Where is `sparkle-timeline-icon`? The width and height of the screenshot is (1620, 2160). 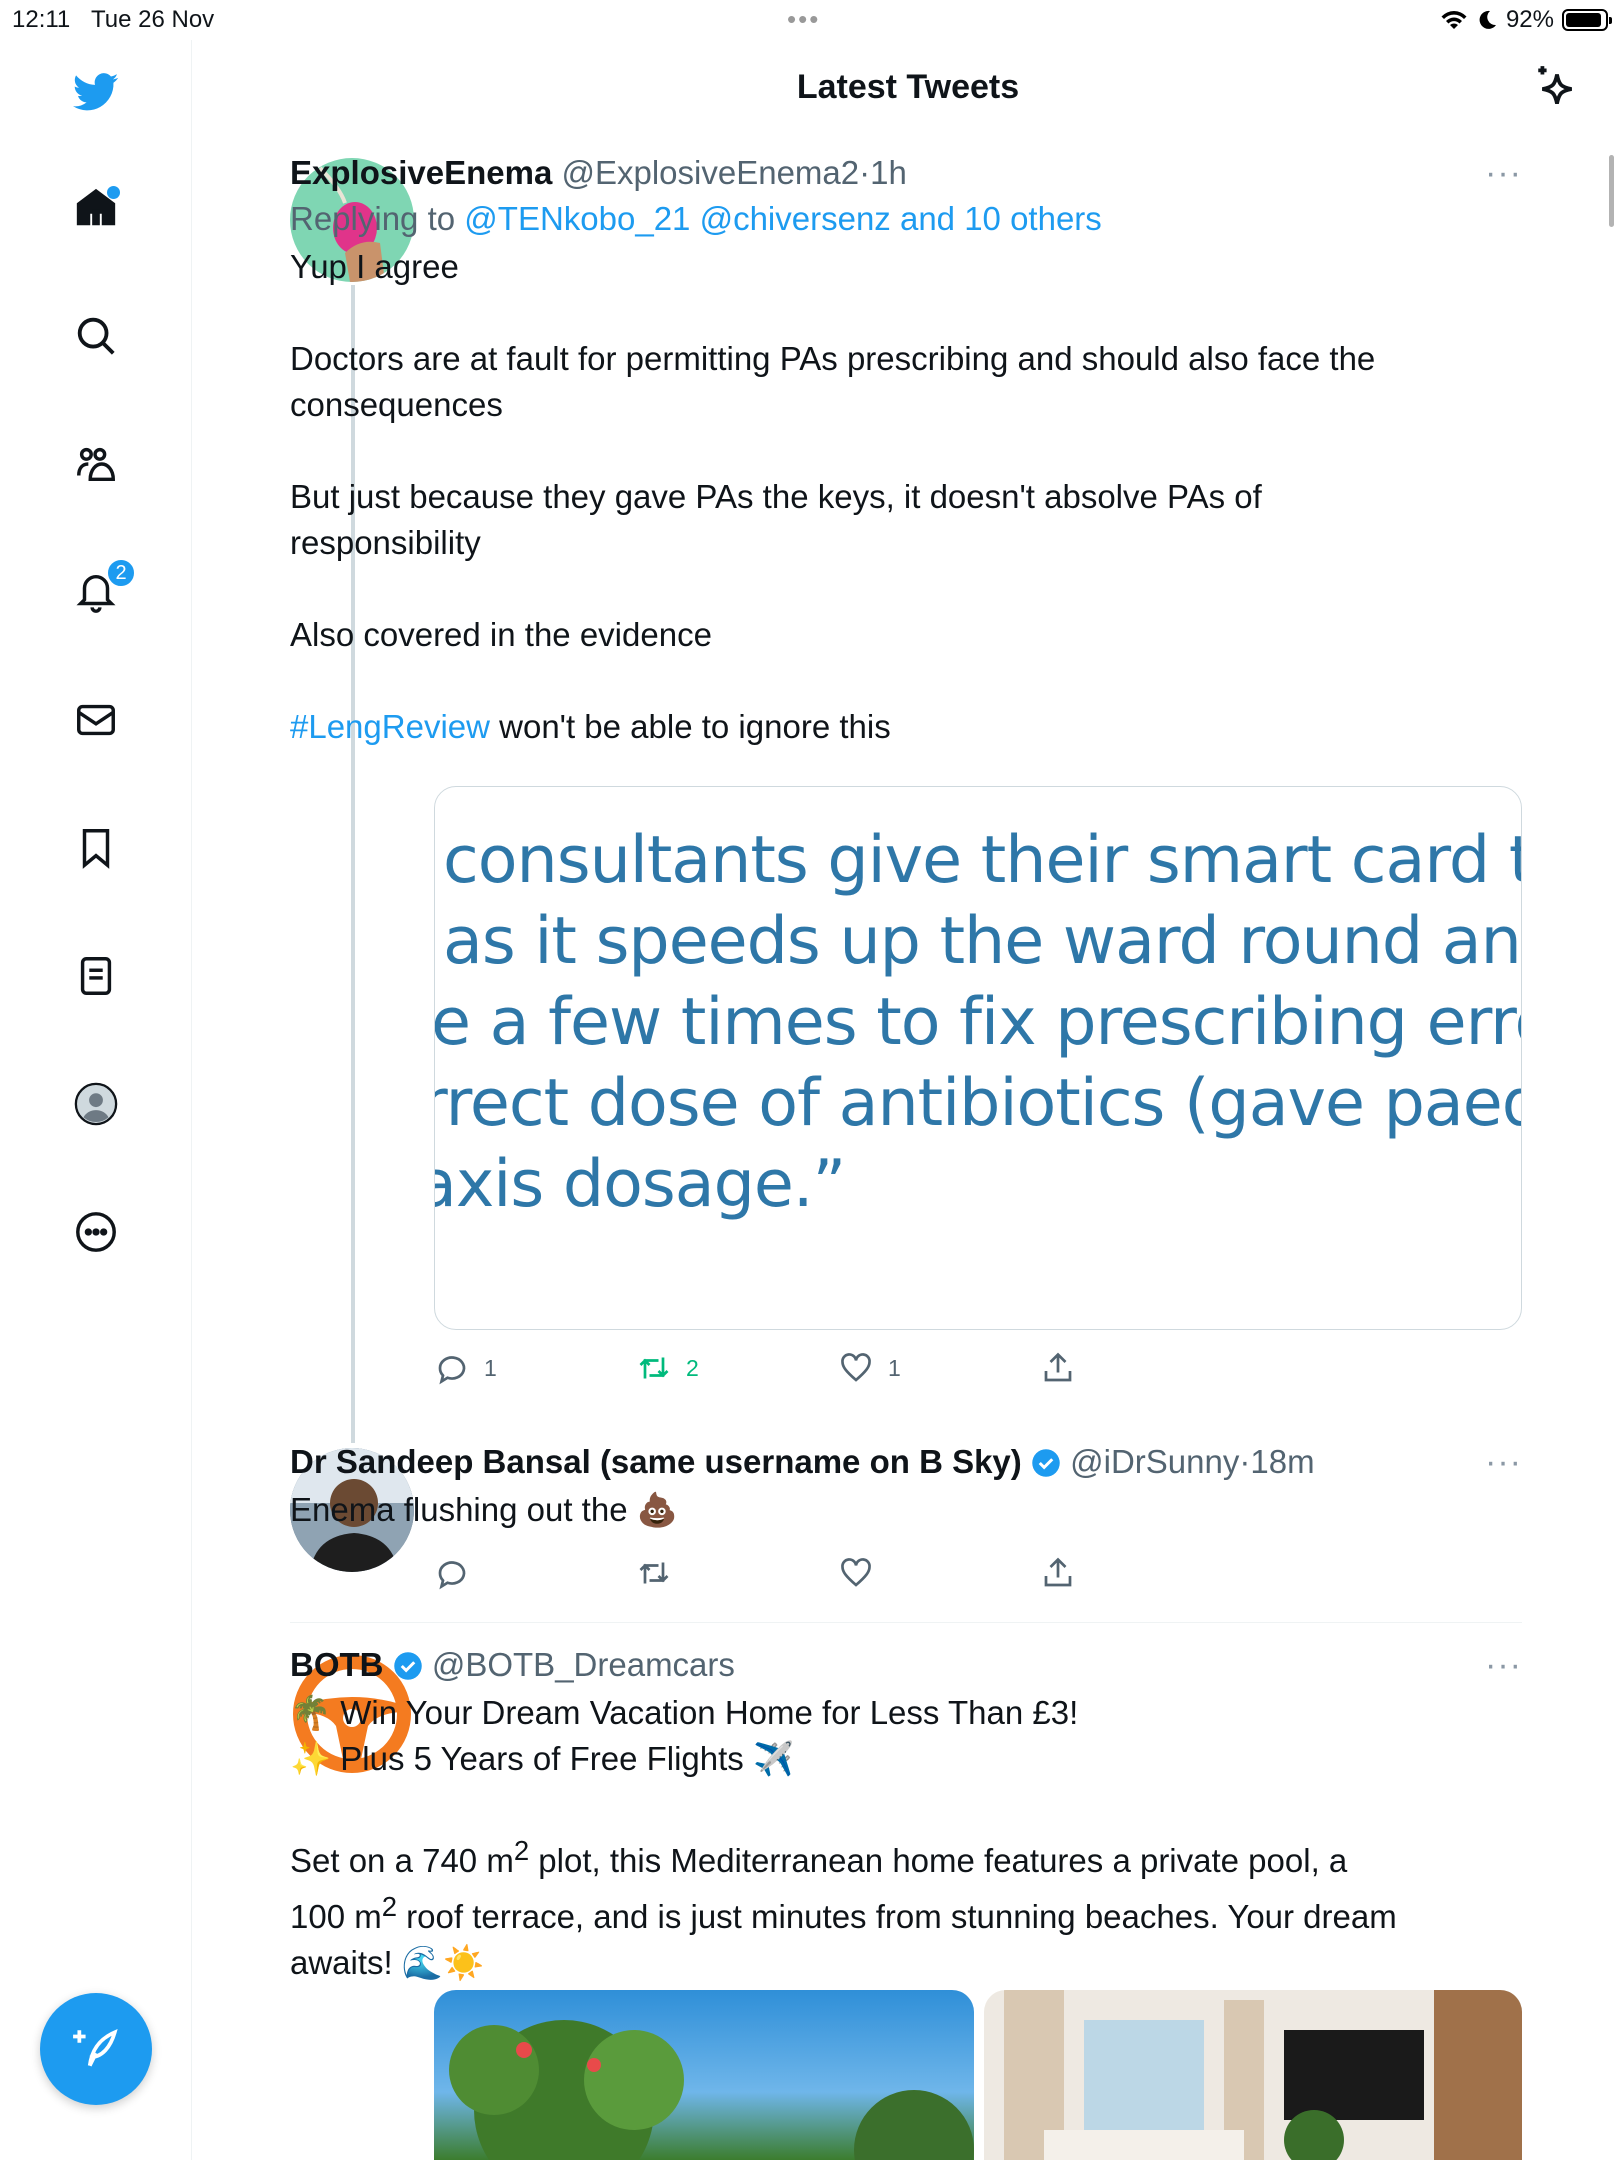
sparkle-timeline-icon is located at coordinates (1557, 87).